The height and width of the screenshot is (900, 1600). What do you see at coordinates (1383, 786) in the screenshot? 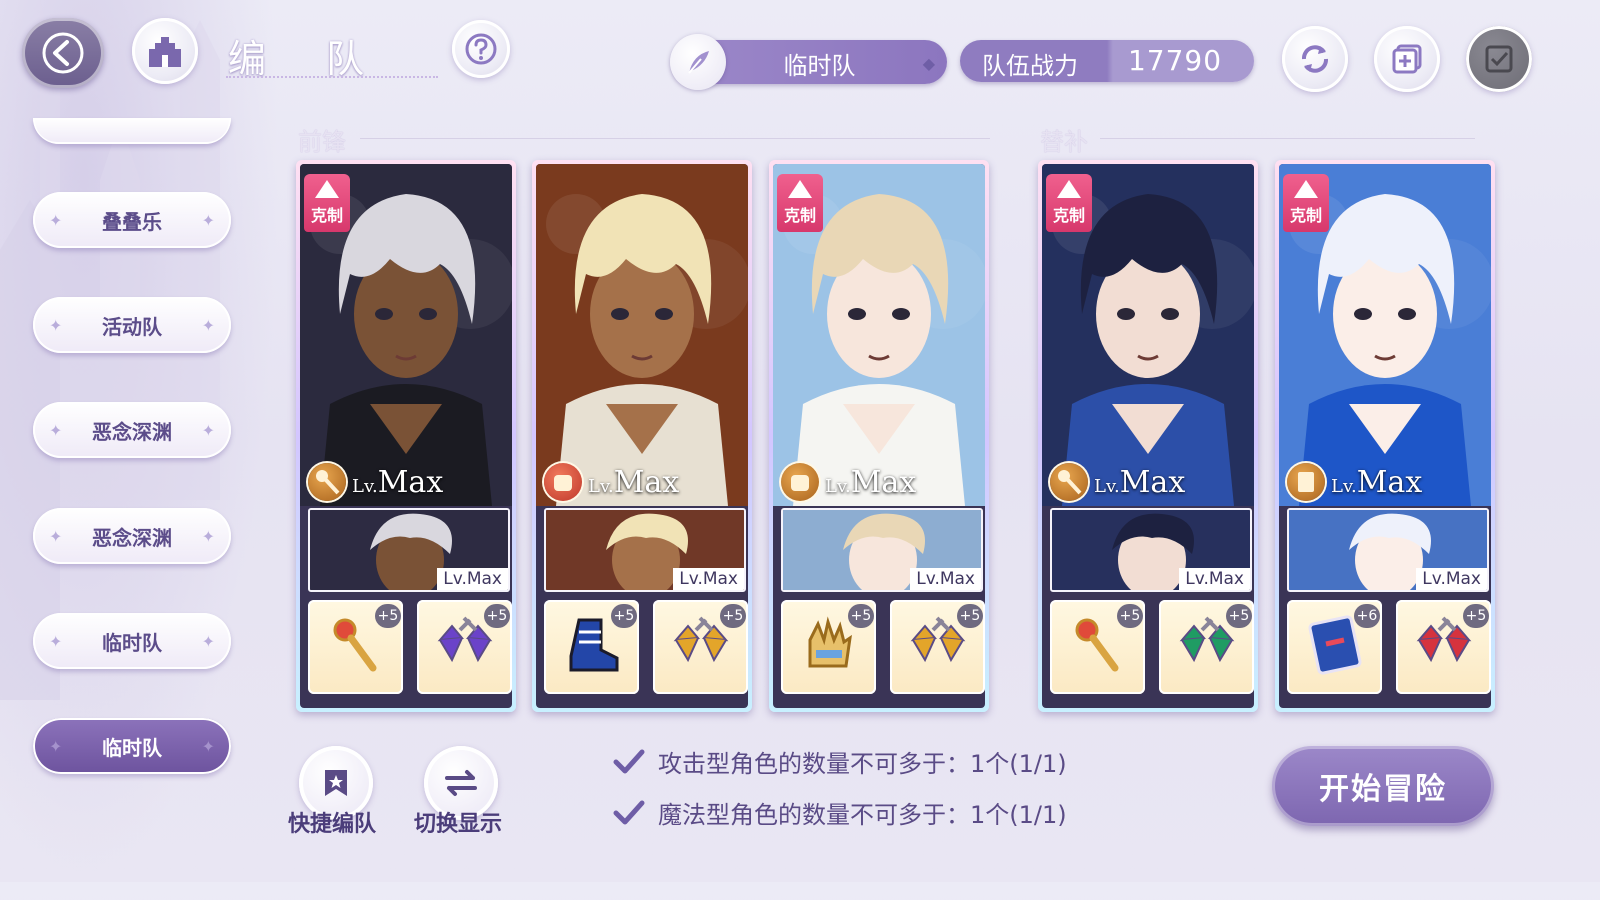
I see `start-adventure-button: 开始冒险` at bounding box center [1383, 786].